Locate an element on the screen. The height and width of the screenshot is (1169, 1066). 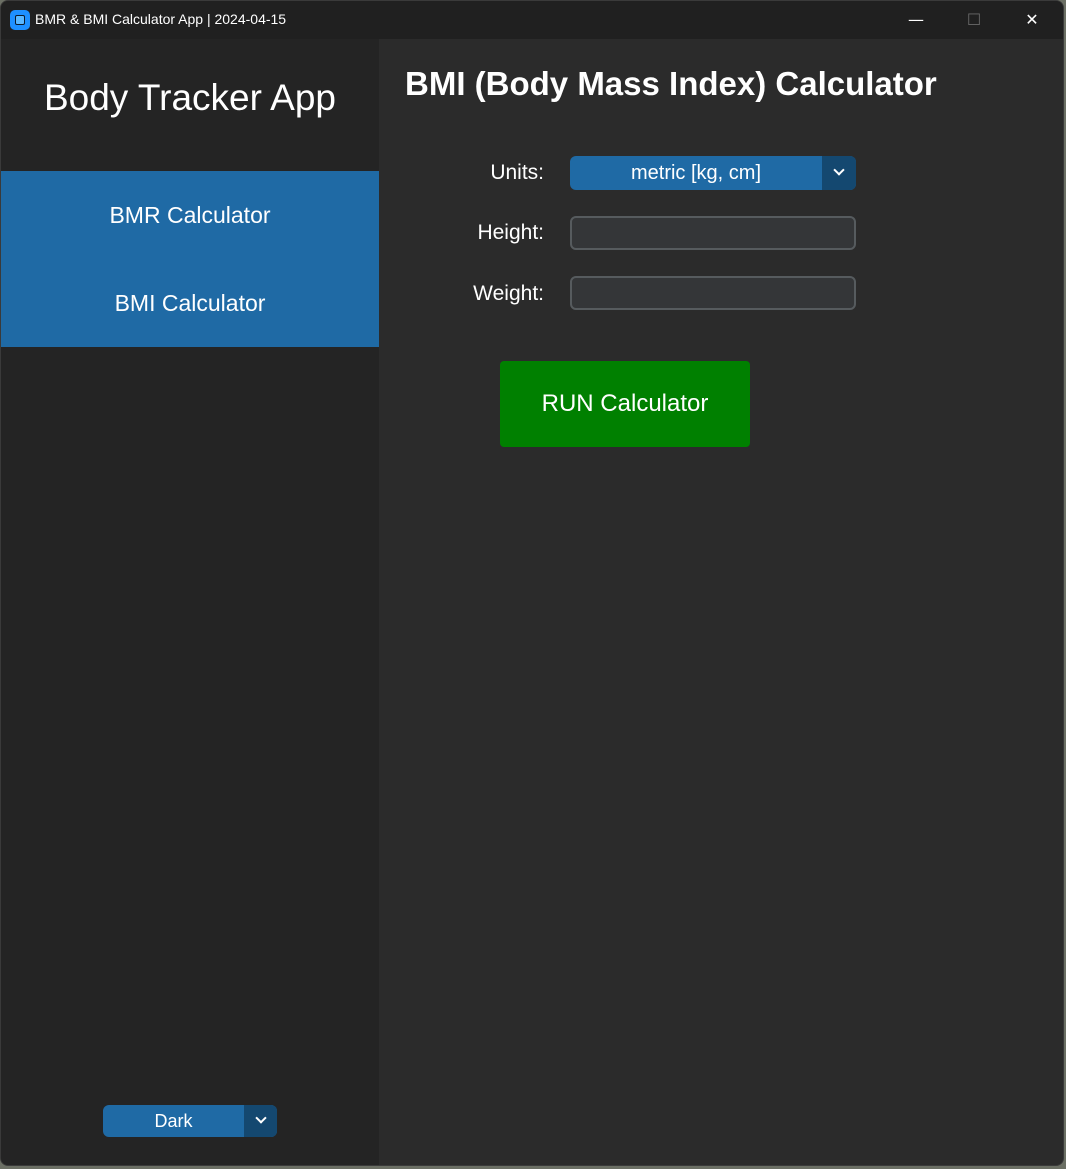
appearance-dropdown-arrow is located at coordinates (260, 1121).